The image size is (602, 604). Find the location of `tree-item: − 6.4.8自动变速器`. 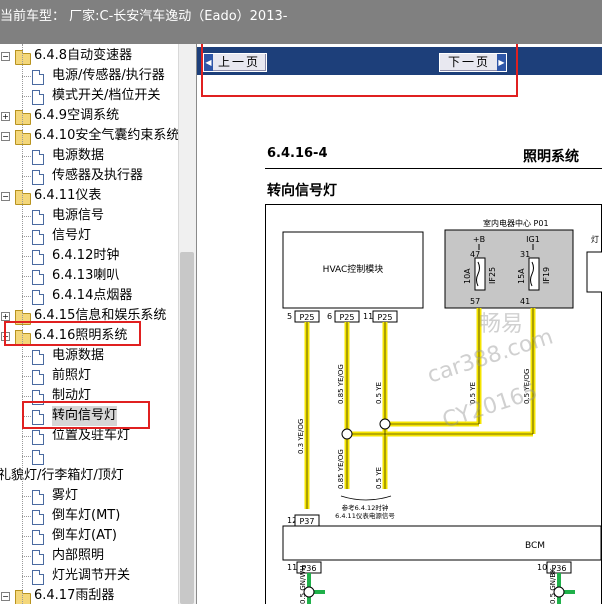

tree-item: − 6.4.8自动变速器 is located at coordinates (89, 56).